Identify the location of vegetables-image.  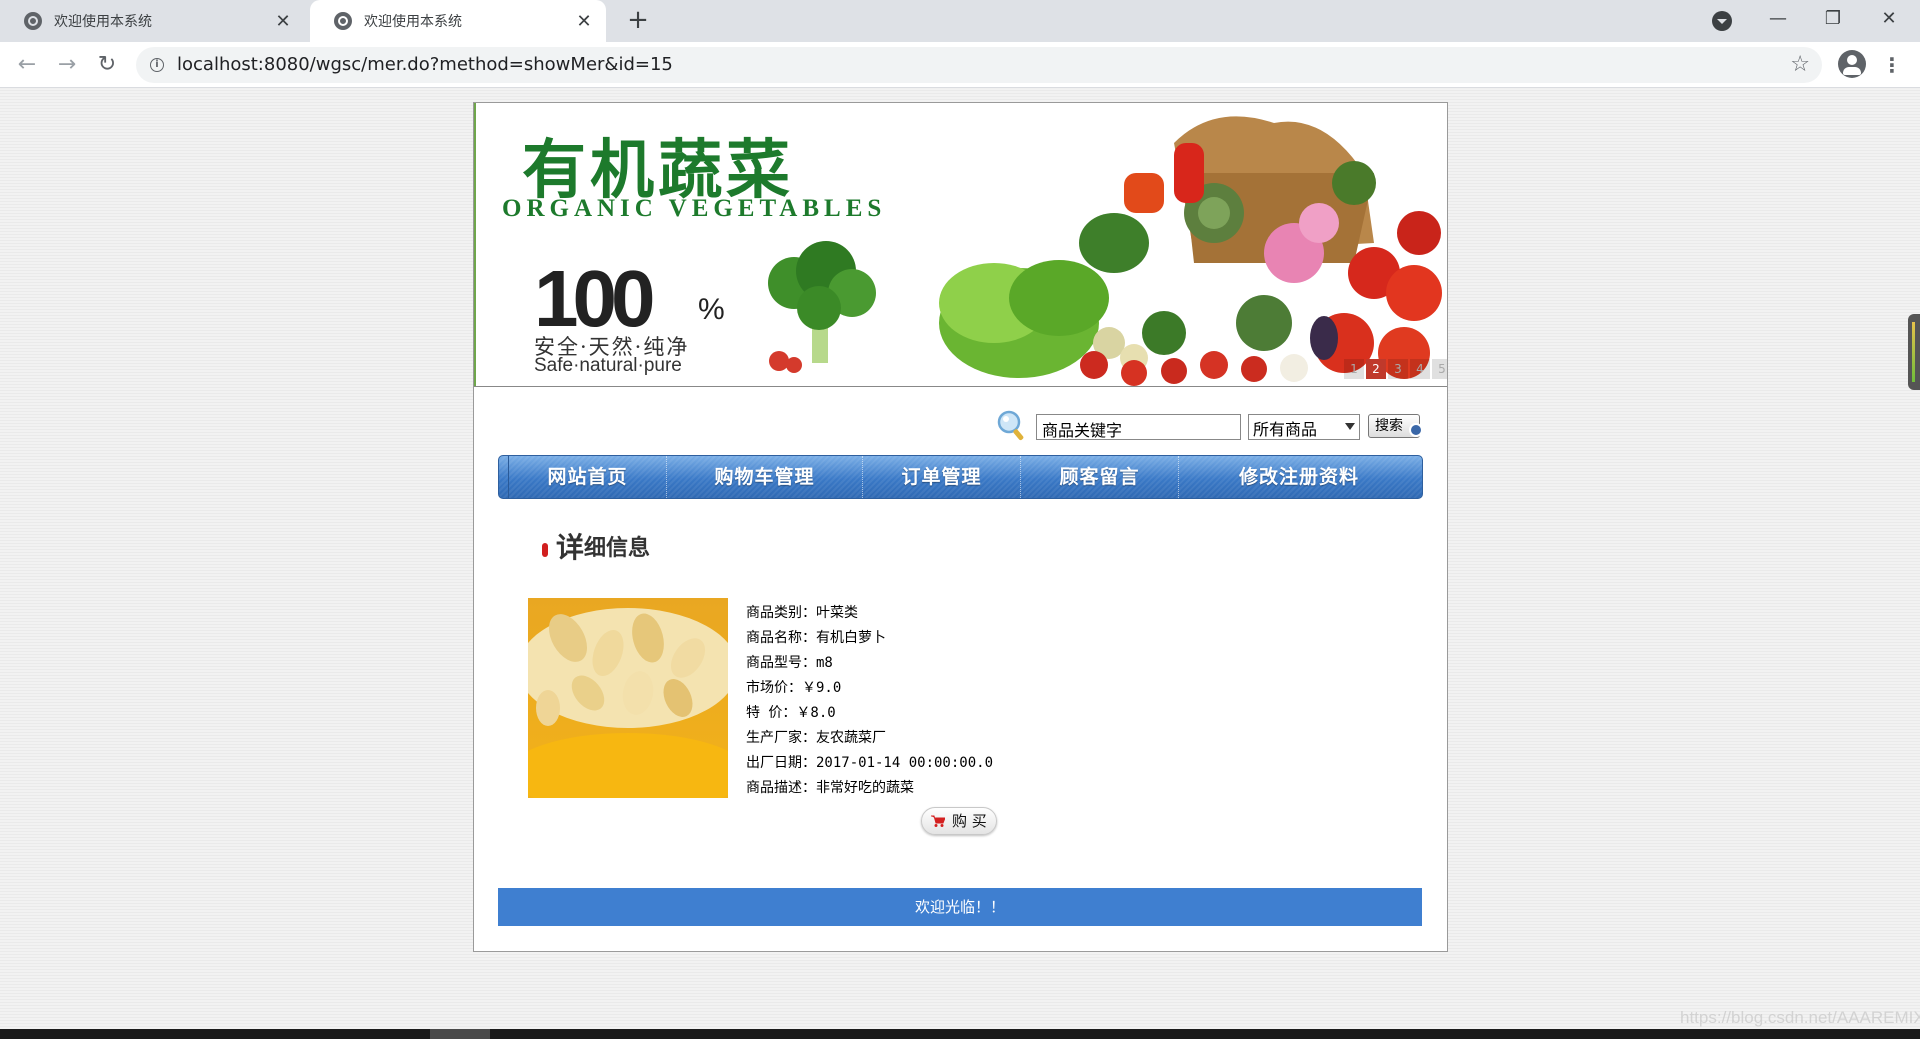
(1105, 251).